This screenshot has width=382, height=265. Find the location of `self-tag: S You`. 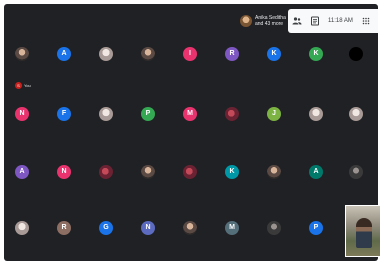

self-tag: S You is located at coordinates (23, 85).